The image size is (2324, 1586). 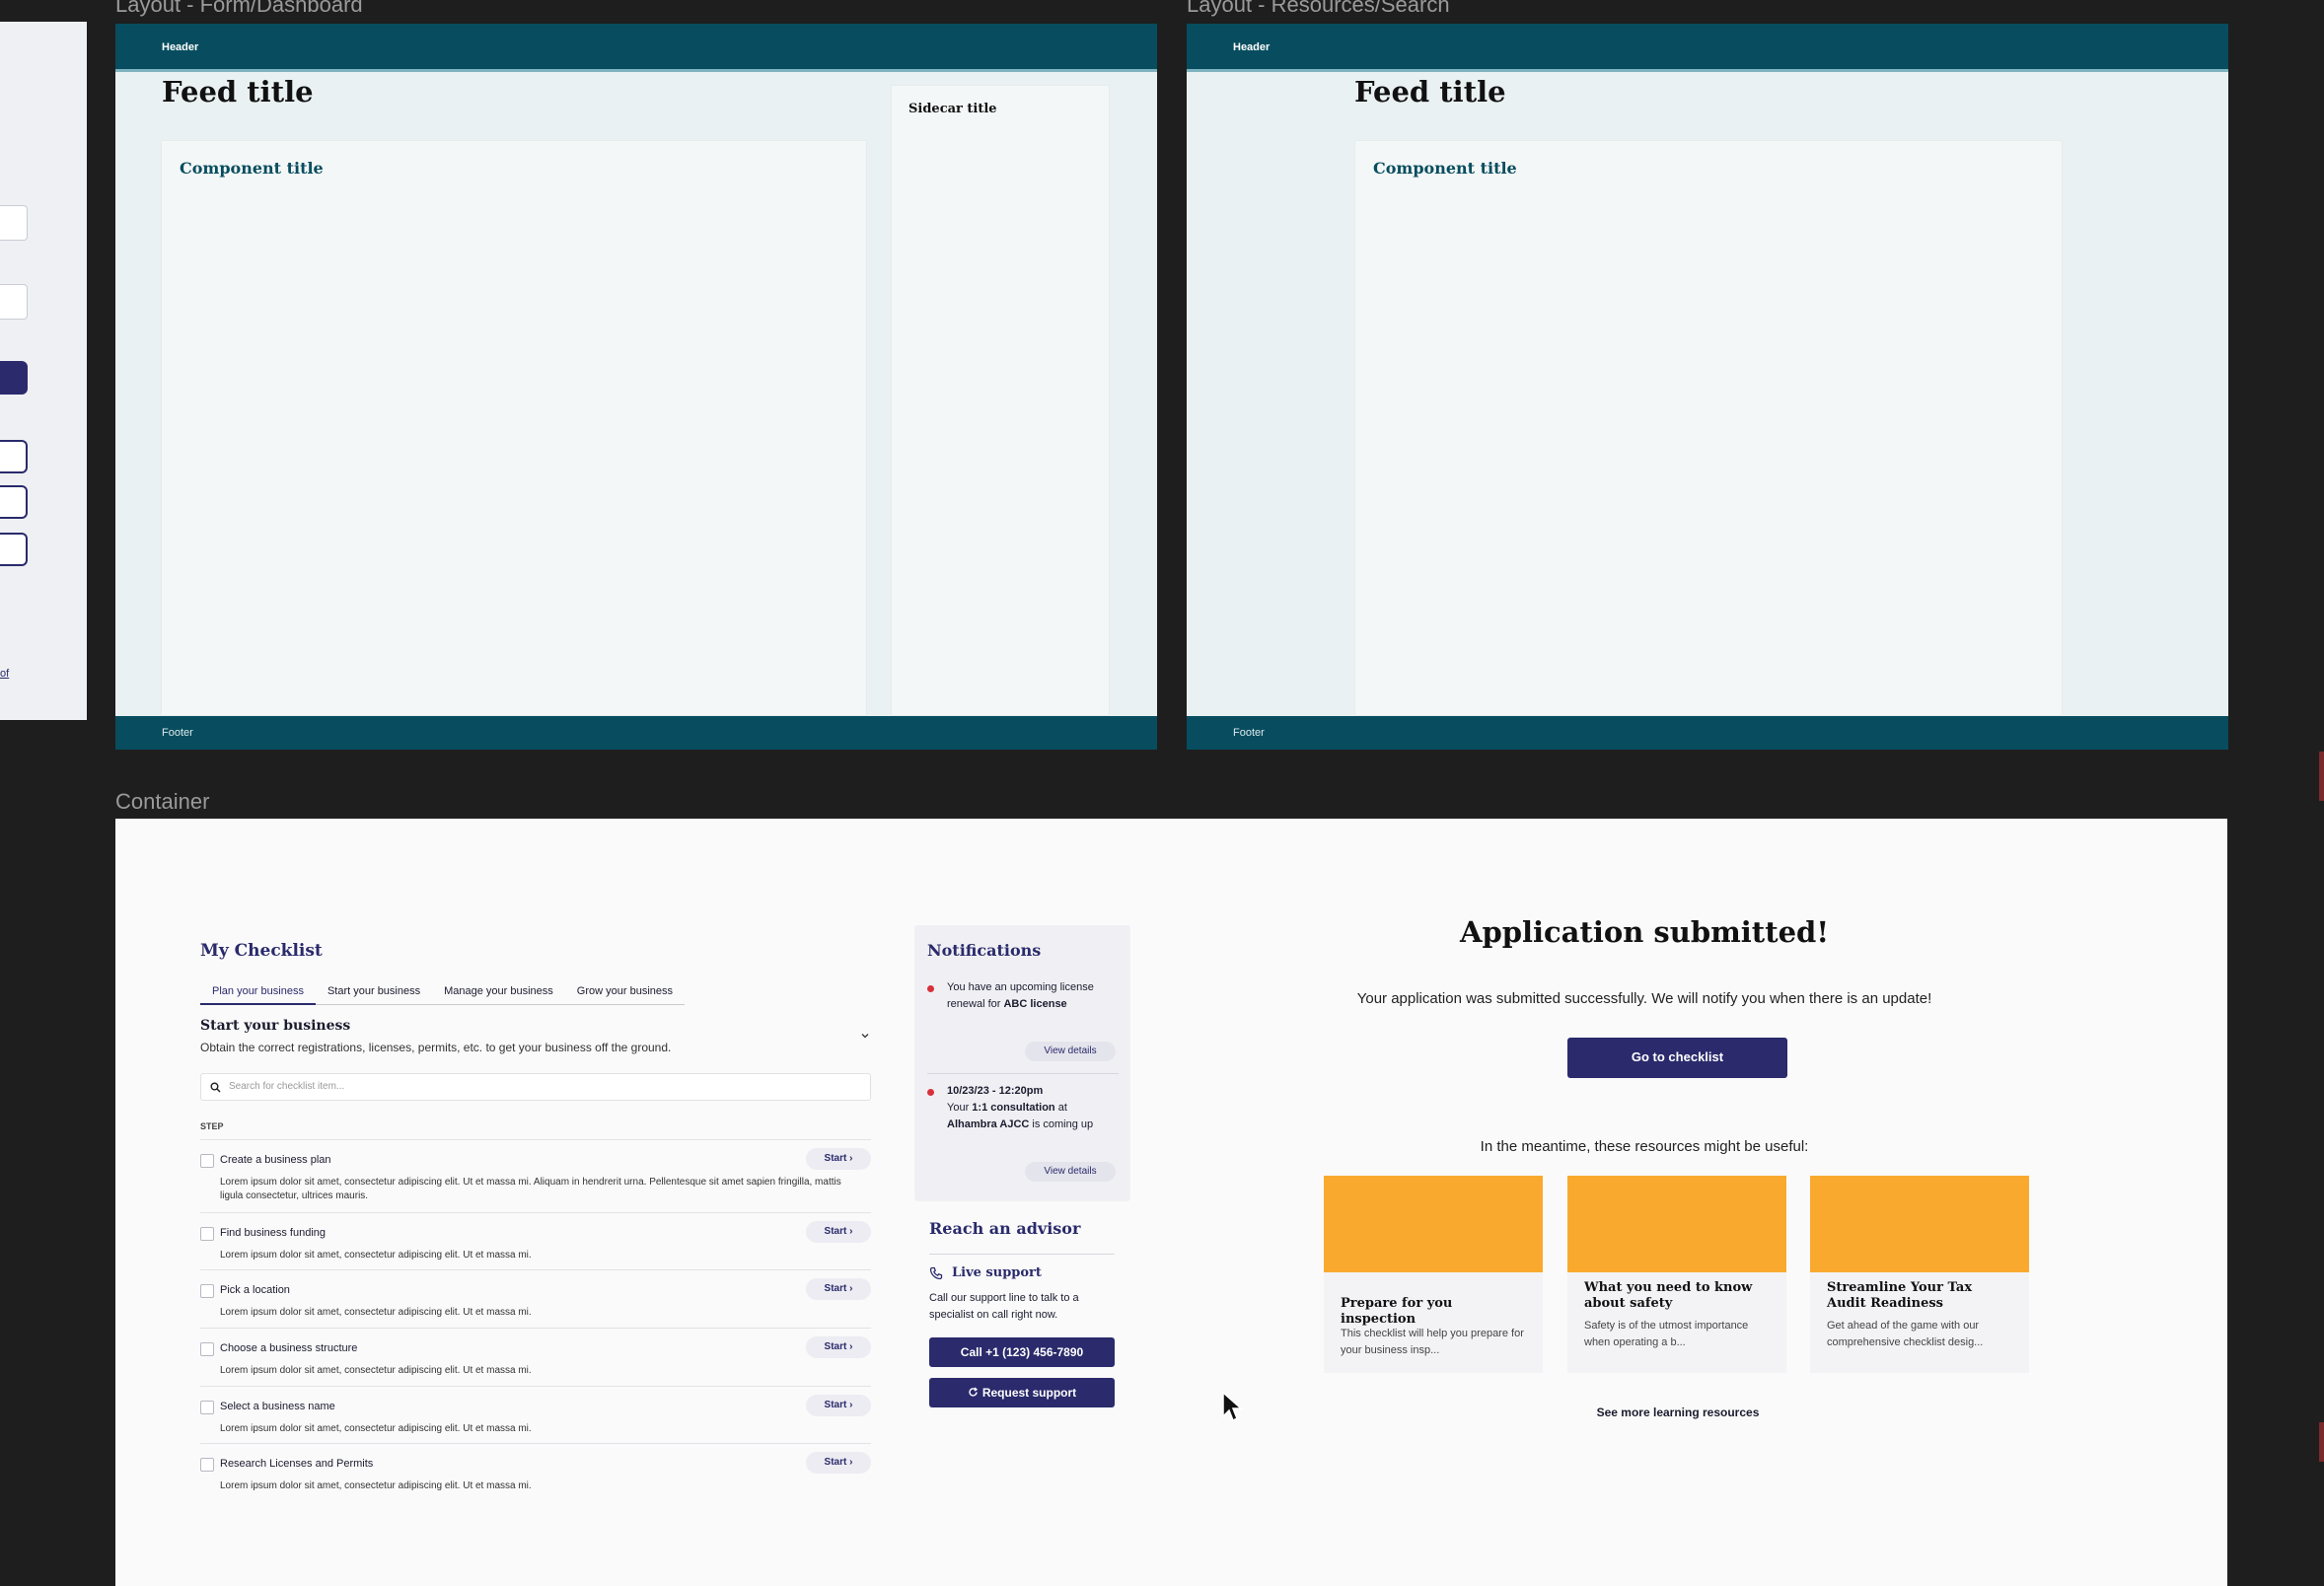 What do you see at coordinates (261, 951) in the screenshot?
I see `checklist-title: My Checklist` at bounding box center [261, 951].